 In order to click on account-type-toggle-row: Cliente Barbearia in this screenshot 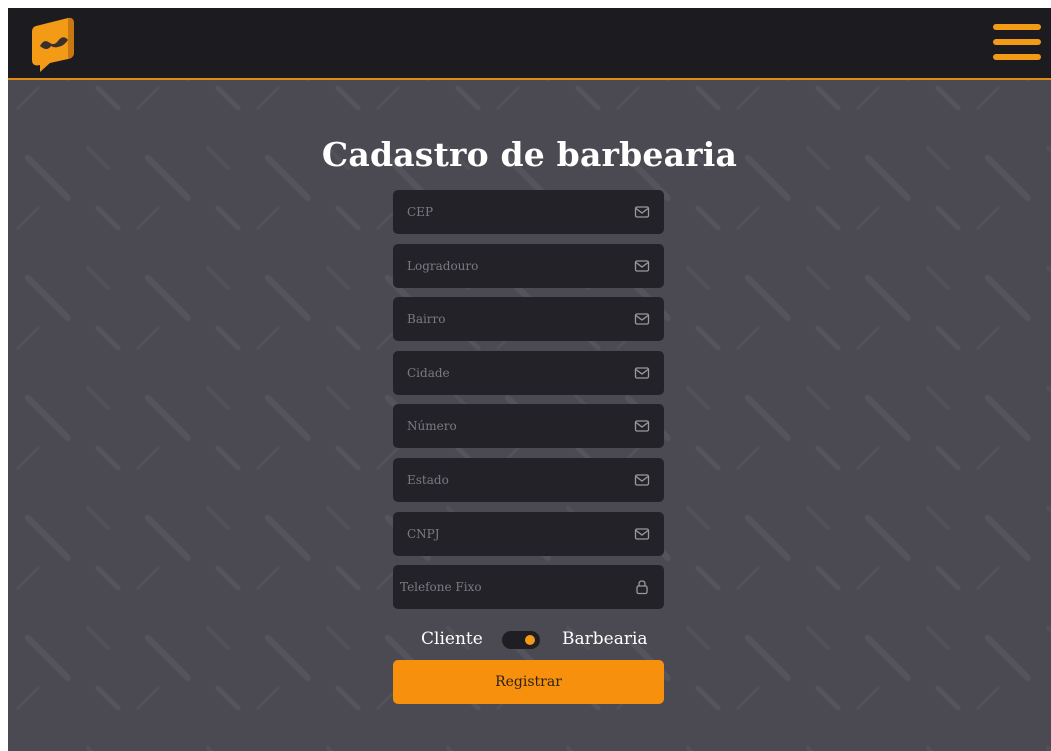, I will do `click(529, 640)`.